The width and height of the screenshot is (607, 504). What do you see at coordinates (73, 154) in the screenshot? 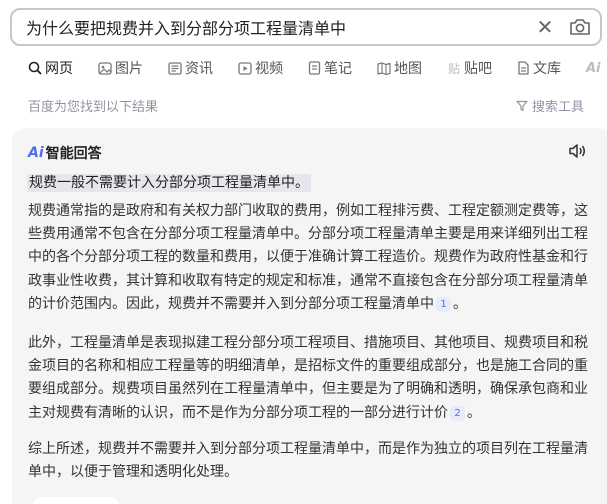
I see `ai-answer-title: 智能回答` at bounding box center [73, 154].